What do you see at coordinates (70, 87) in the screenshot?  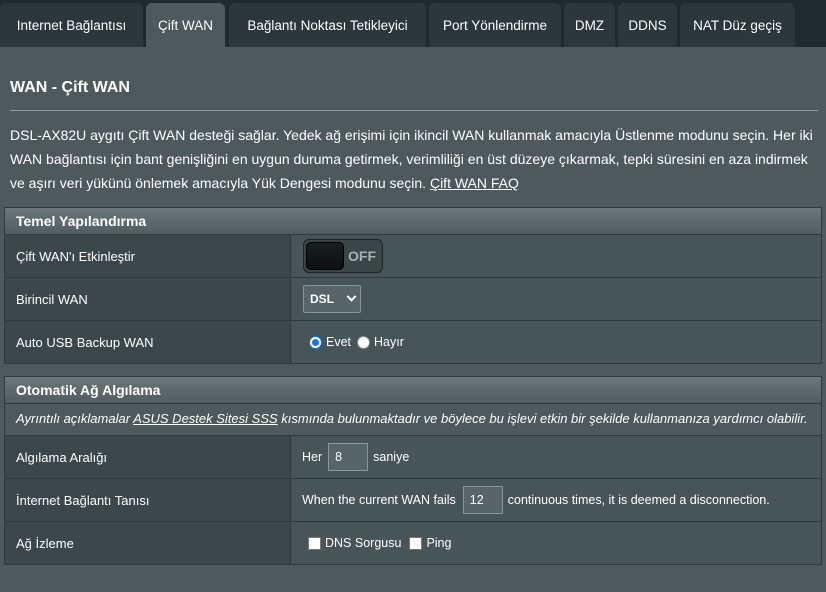 I see `page-title: WAN - Çift WAN` at bounding box center [70, 87].